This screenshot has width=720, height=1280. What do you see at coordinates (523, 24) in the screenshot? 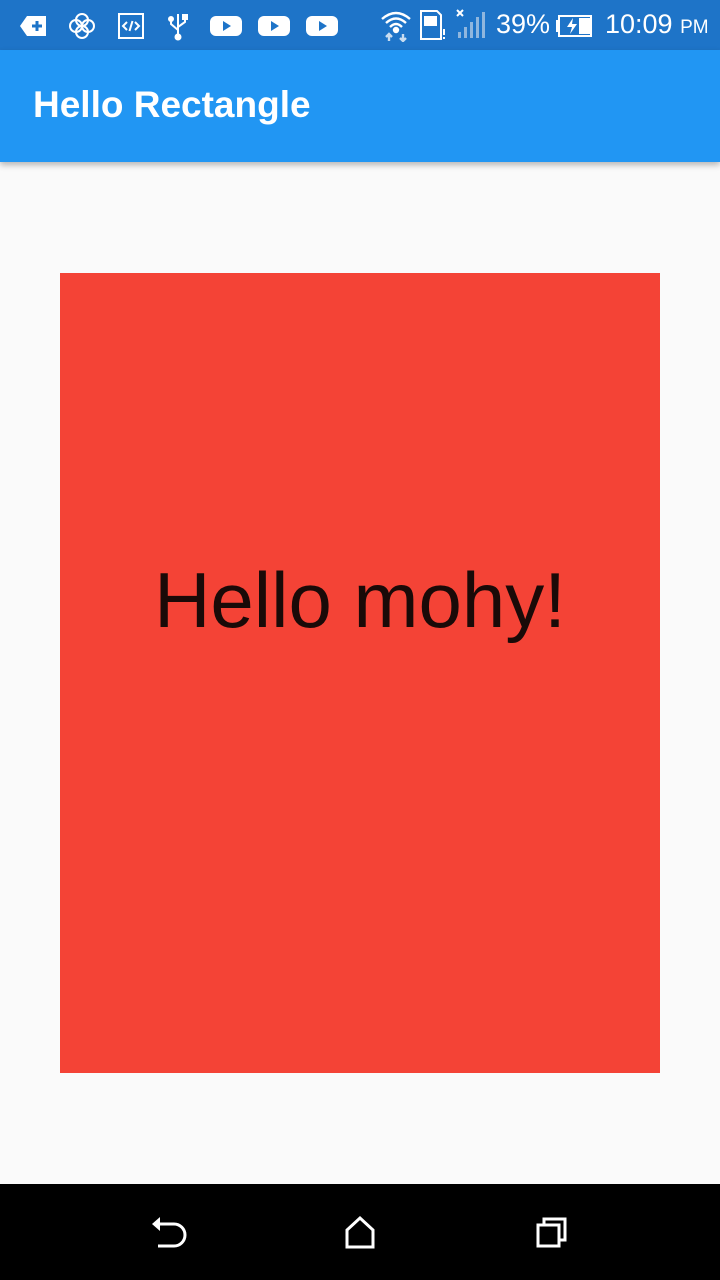
I see `battery-percent: 39%` at bounding box center [523, 24].